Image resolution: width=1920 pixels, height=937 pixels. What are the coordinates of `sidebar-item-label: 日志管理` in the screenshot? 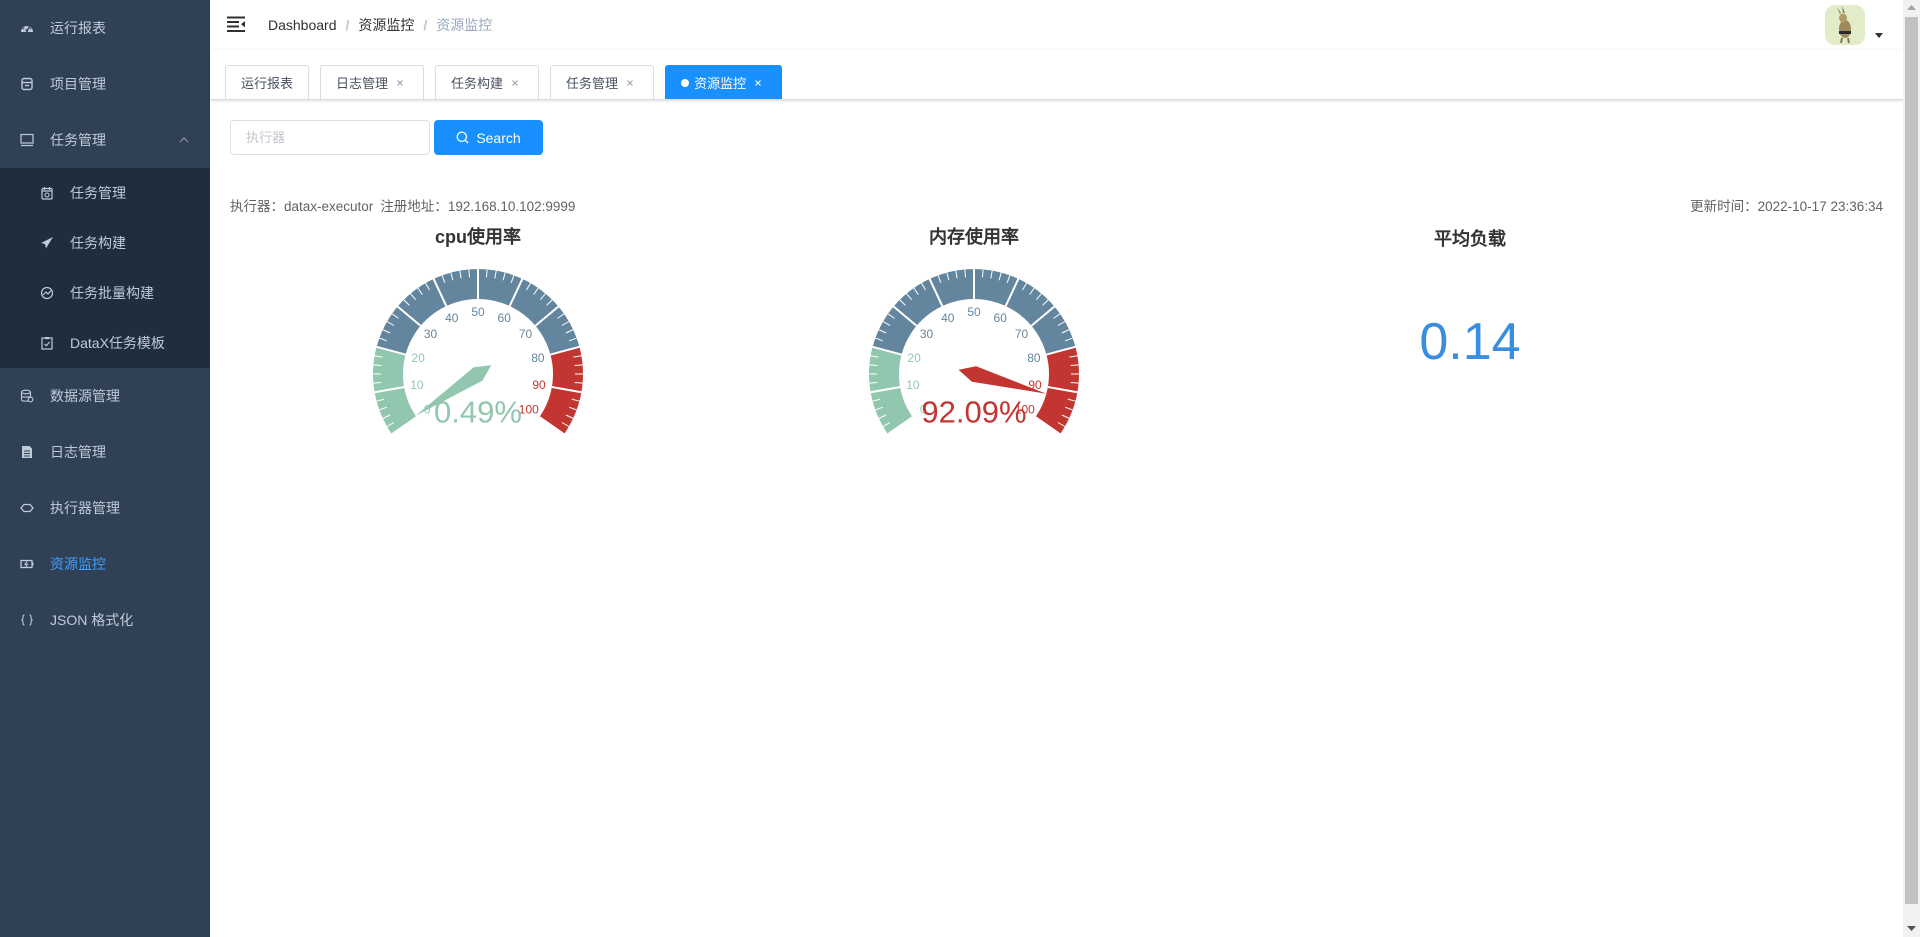 It's located at (78, 452).